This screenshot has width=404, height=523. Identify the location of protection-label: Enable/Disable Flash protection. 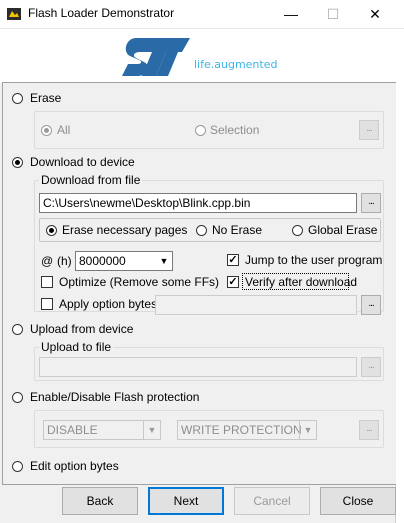
(115, 397).